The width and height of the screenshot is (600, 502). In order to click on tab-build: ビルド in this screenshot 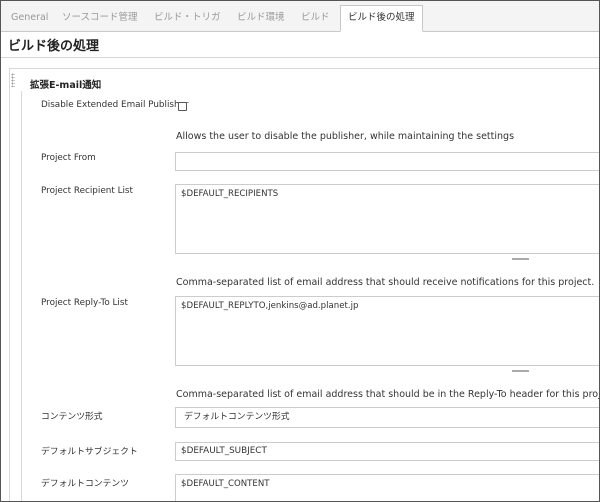, I will do `click(315, 19)`.